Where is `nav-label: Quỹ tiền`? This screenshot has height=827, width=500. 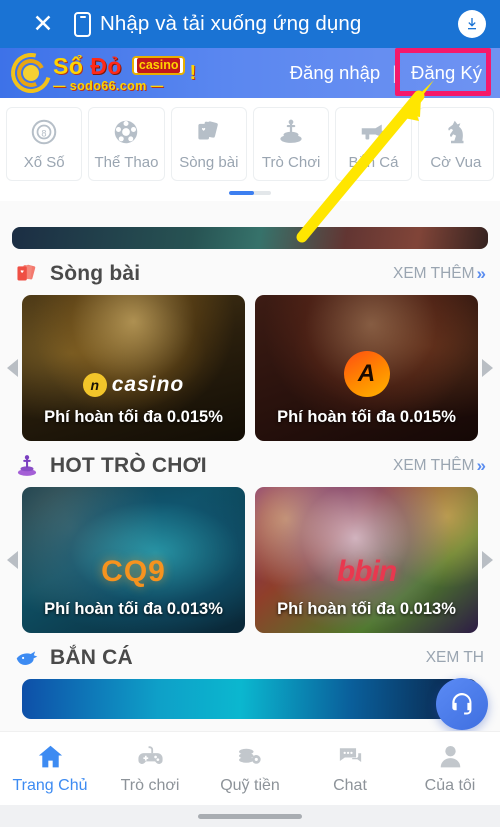 nav-label: Quỹ tiền is located at coordinates (250, 785).